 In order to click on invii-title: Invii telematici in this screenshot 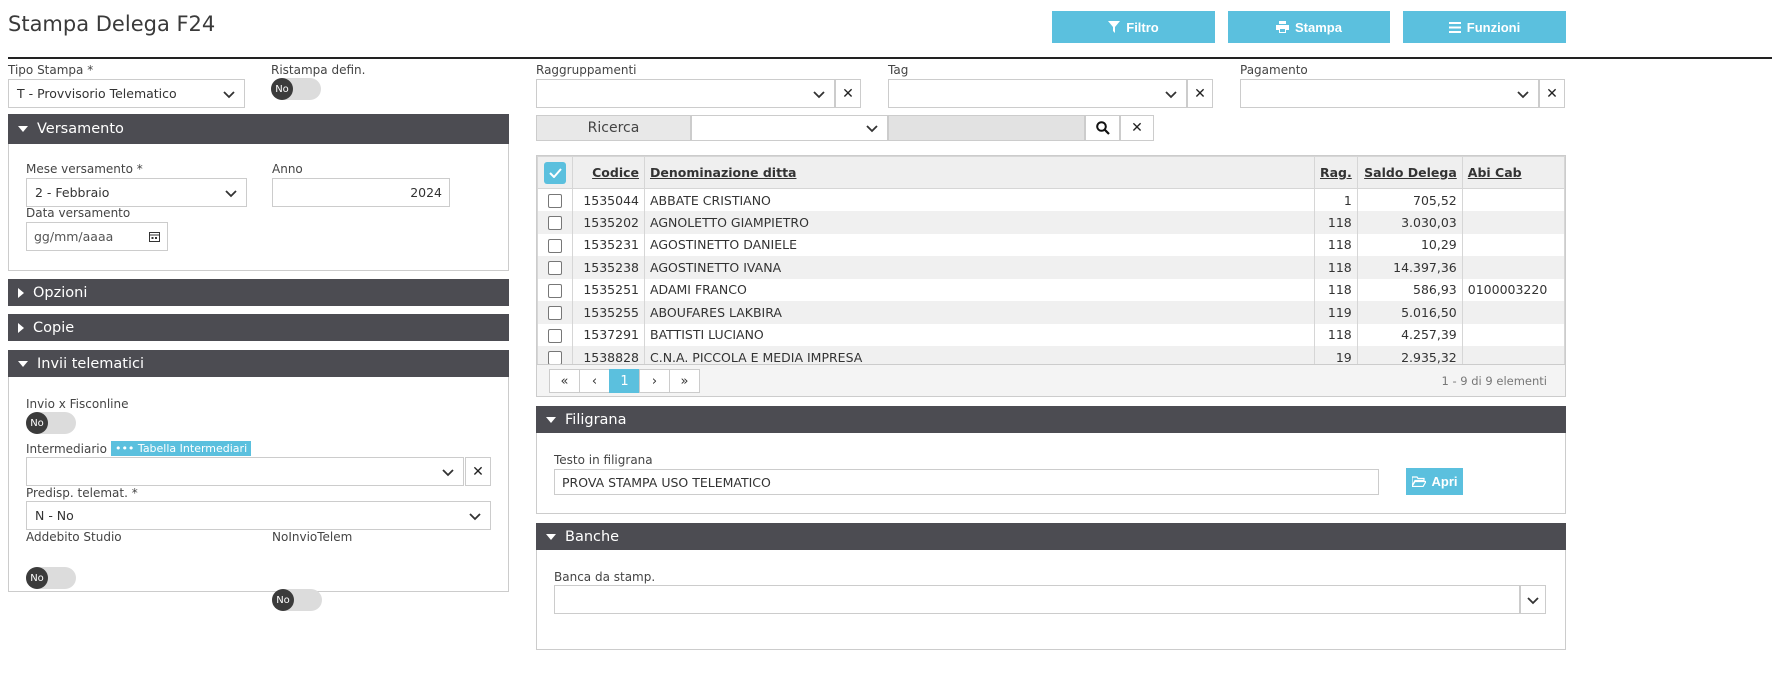, I will do `click(90, 363)`.